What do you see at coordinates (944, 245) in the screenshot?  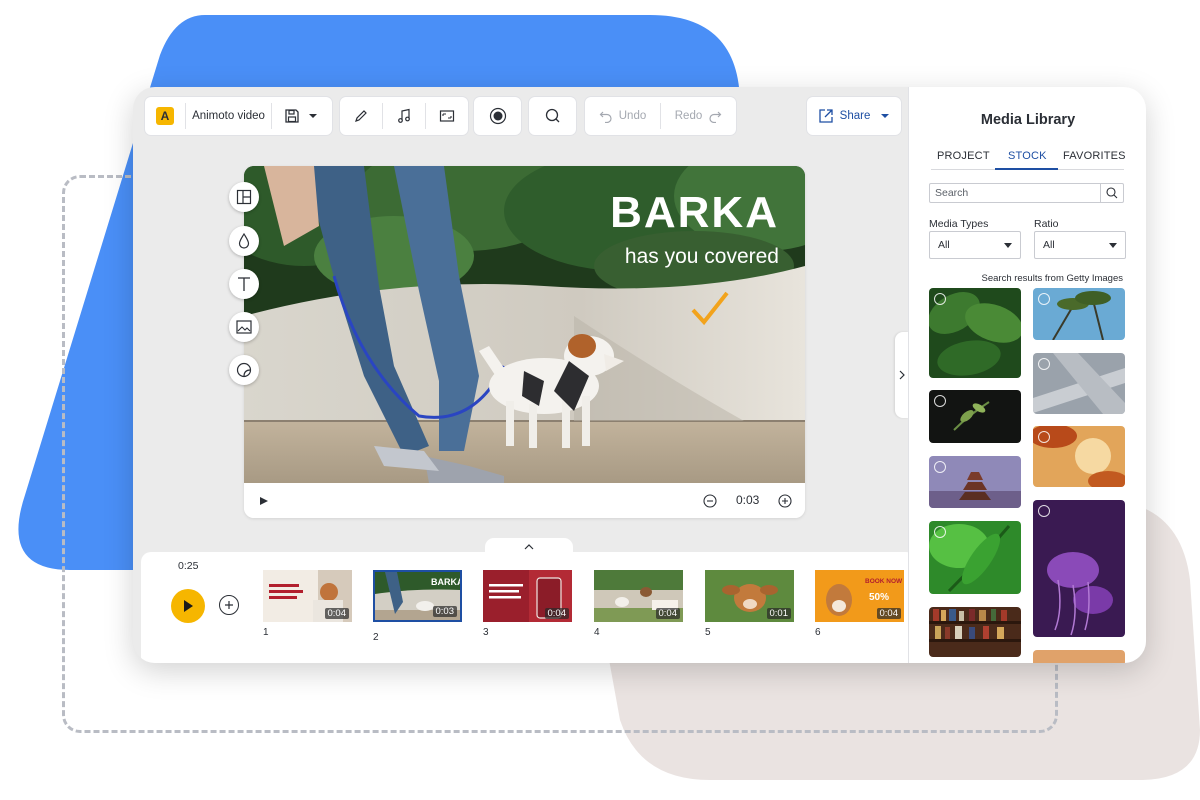 I see `media-types-value: All` at bounding box center [944, 245].